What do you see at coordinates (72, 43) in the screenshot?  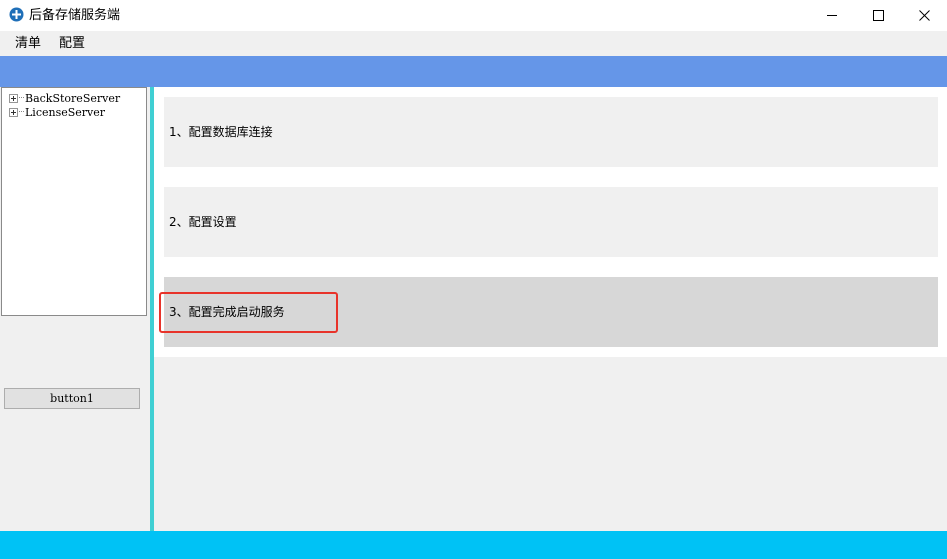 I see `menu-item-config: 配置` at bounding box center [72, 43].